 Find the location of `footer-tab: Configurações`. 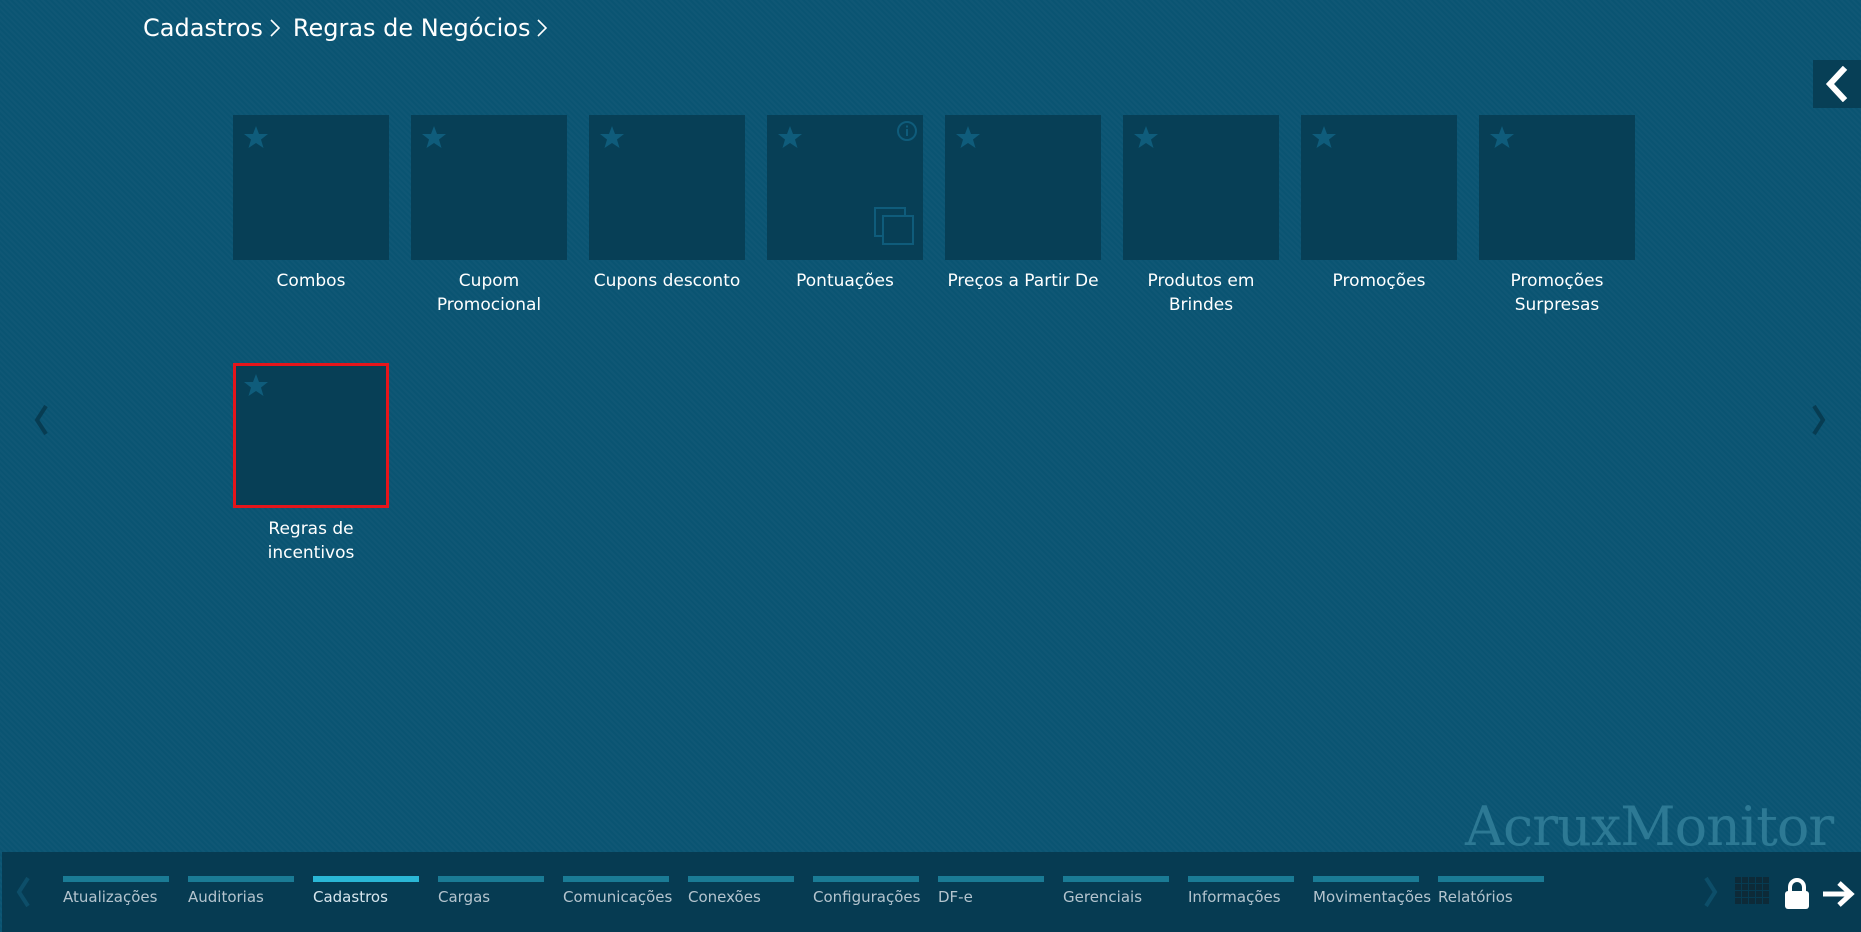

footer-tab: Configurações is located at coordinates (867, 891).